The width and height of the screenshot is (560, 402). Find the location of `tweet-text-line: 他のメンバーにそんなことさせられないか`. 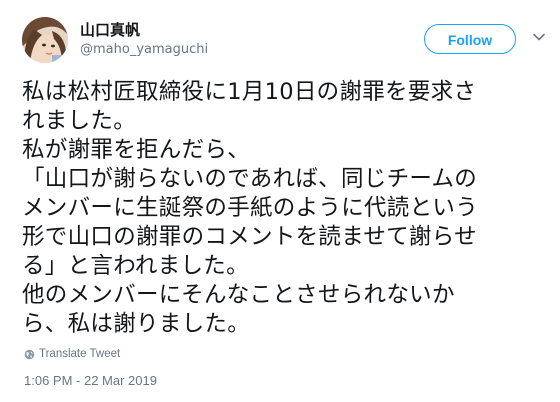

tweet-text-line: 他のメンバーにそんなことさせられないか is located at coordinates (238, 295).